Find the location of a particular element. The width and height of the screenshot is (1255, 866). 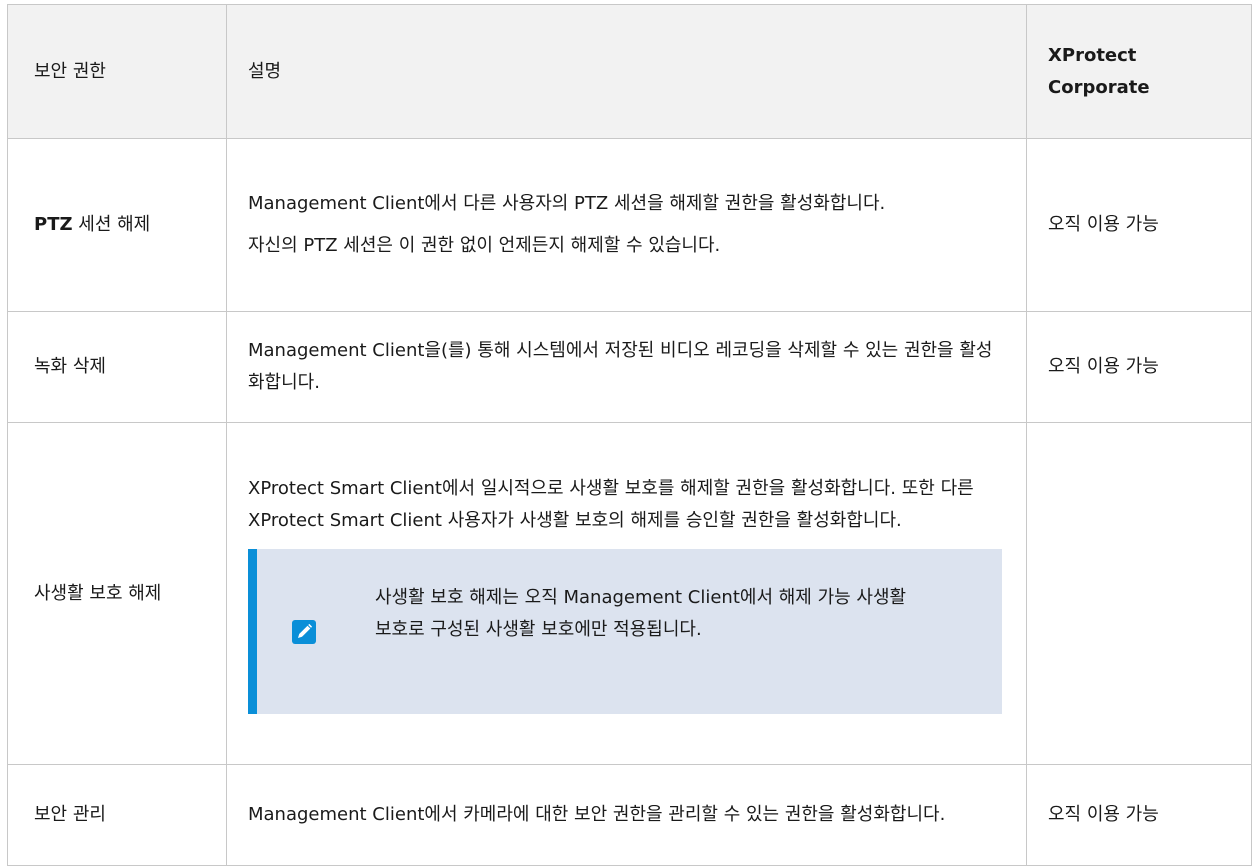

permission-cell: PTZ 세션 해제 is located at coordinates (117, 225).